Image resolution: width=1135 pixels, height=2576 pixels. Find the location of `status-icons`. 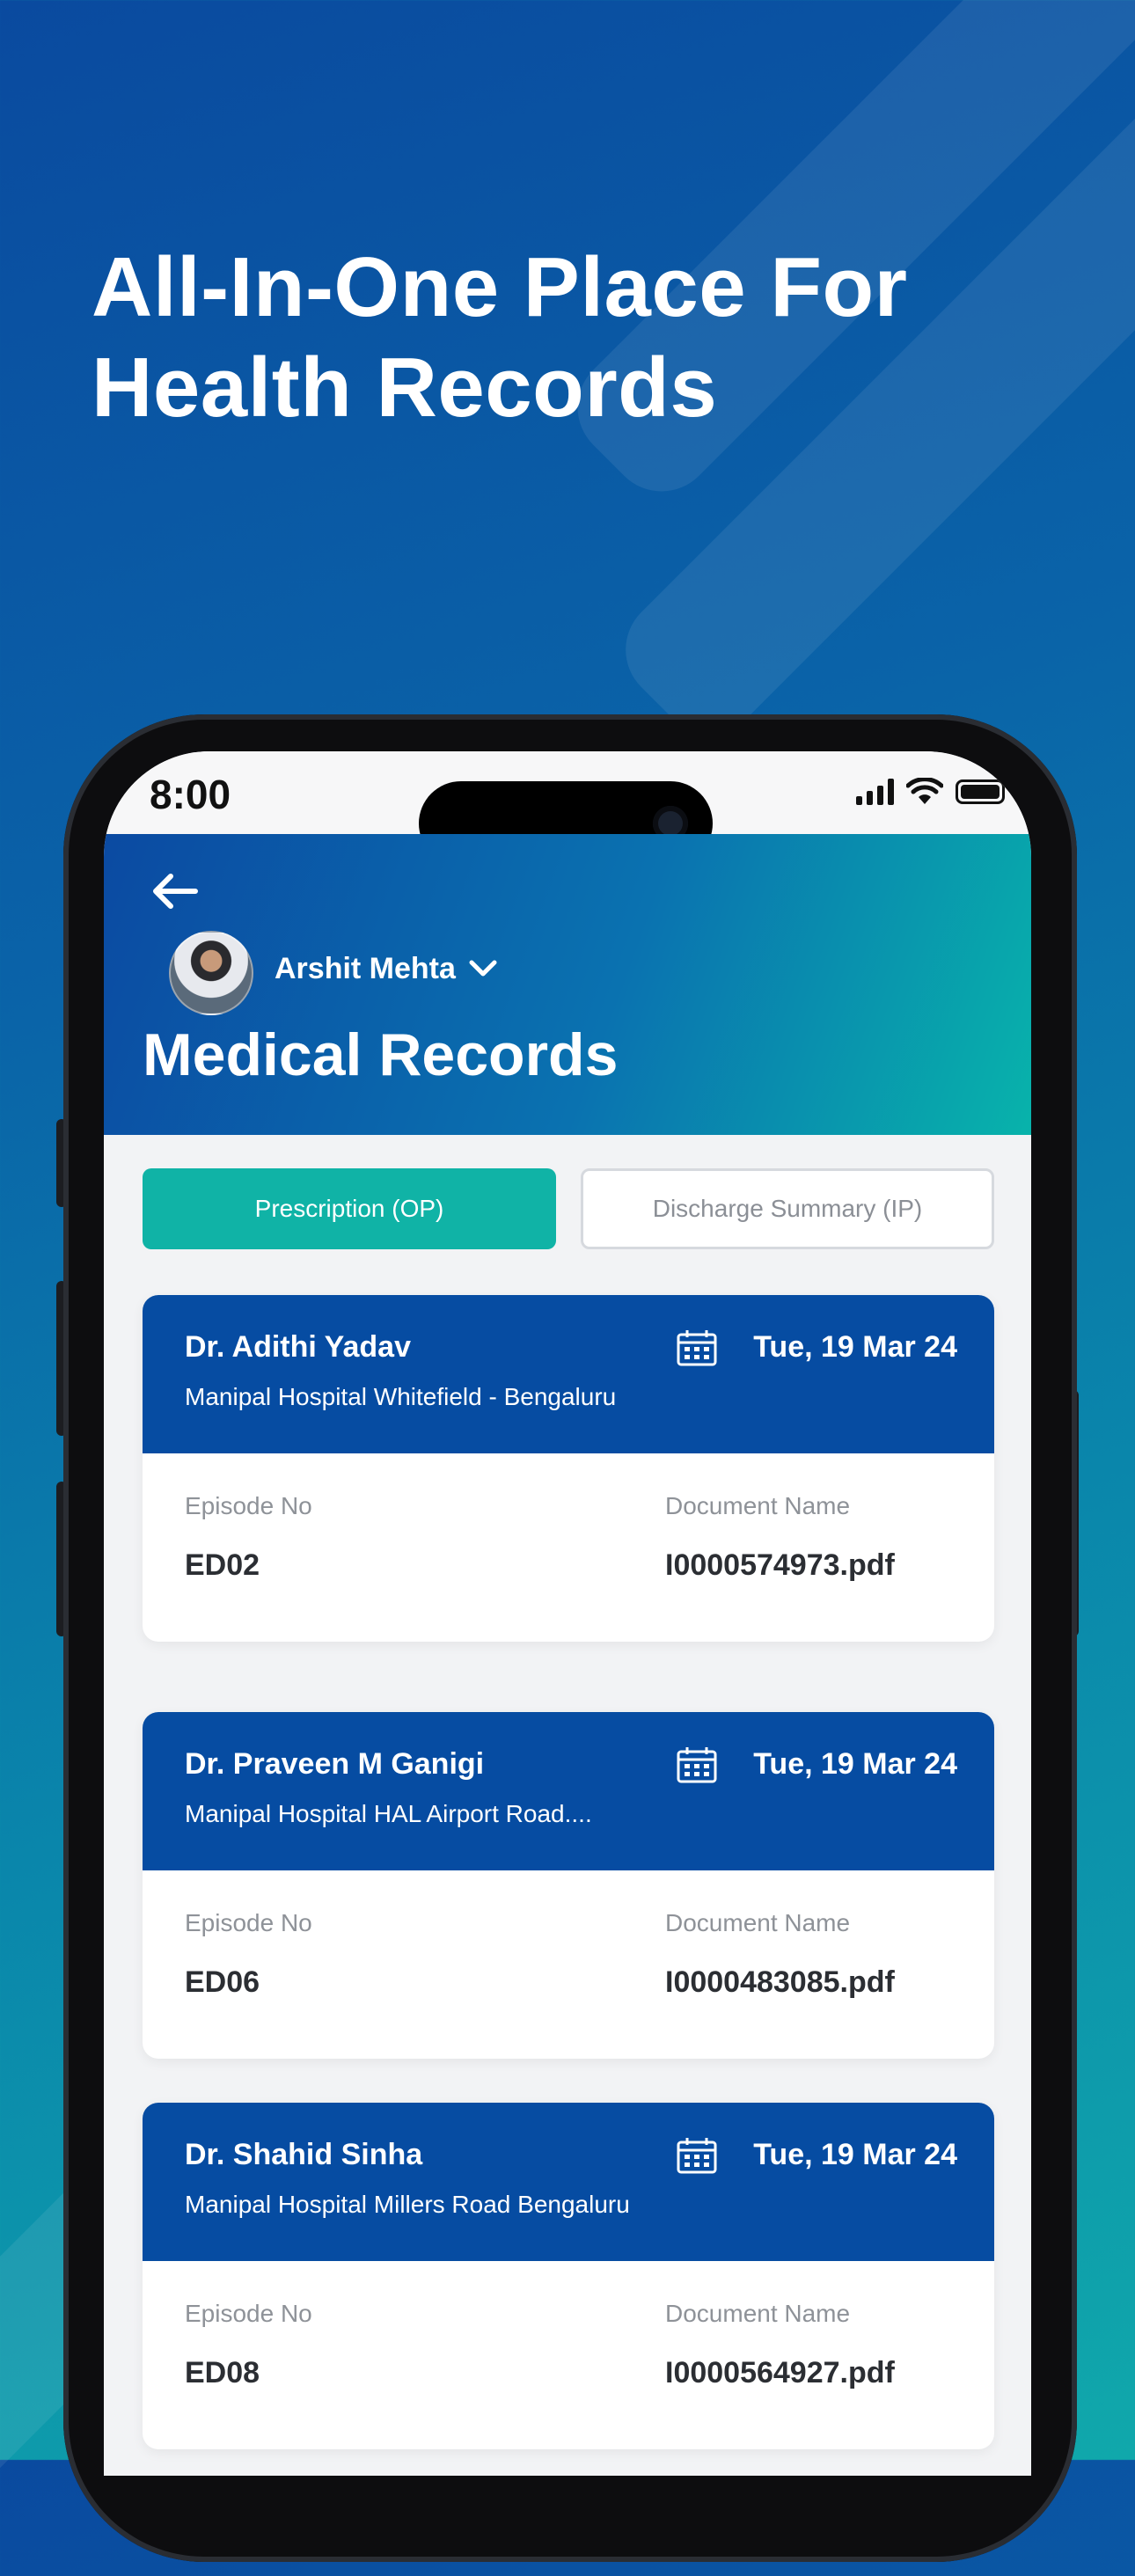

status-icons is located at coordinates (930, 792).